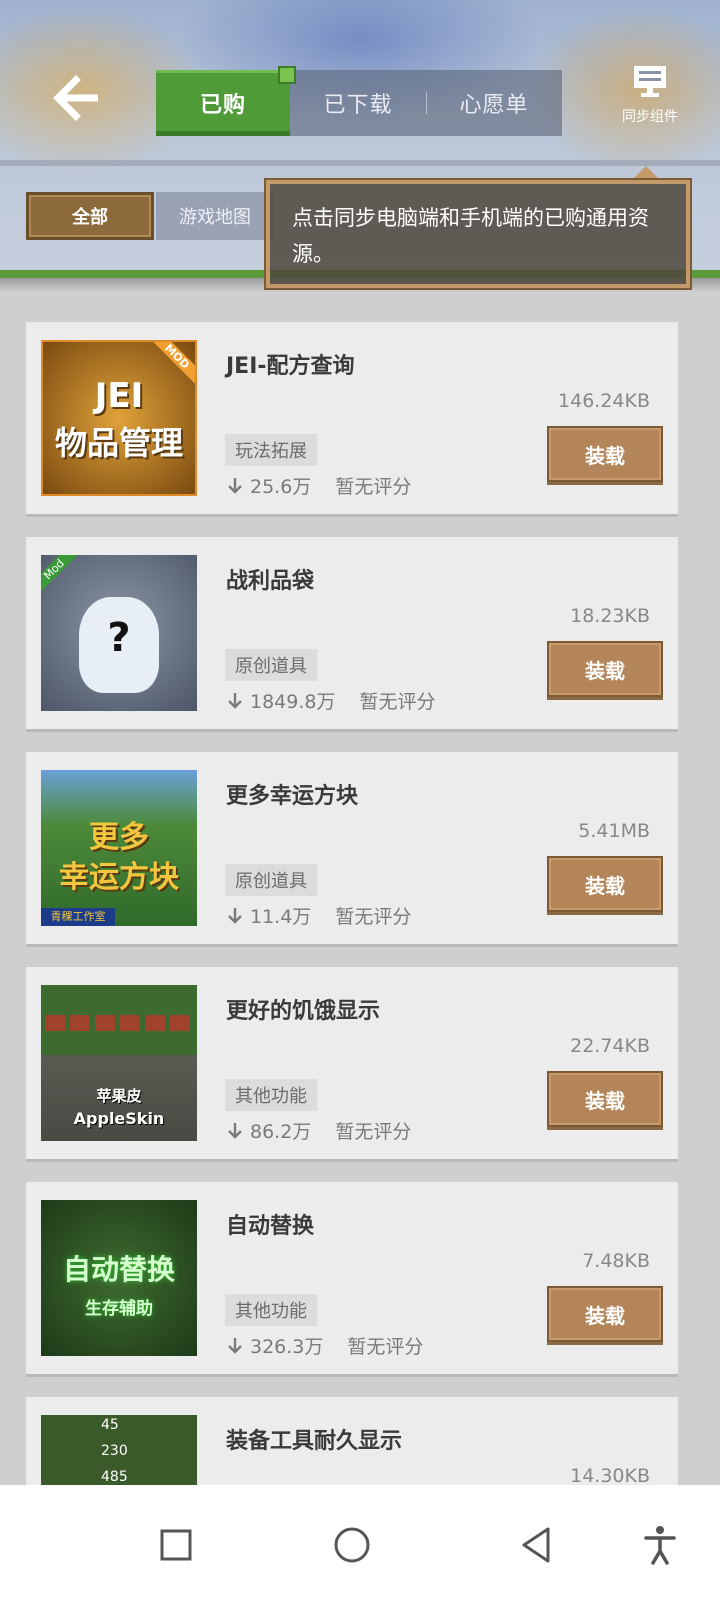  Describe the element at coordinates (318, 485) in the screenshot. I see `item-stats: 25.6万 暂无评分` at that location.